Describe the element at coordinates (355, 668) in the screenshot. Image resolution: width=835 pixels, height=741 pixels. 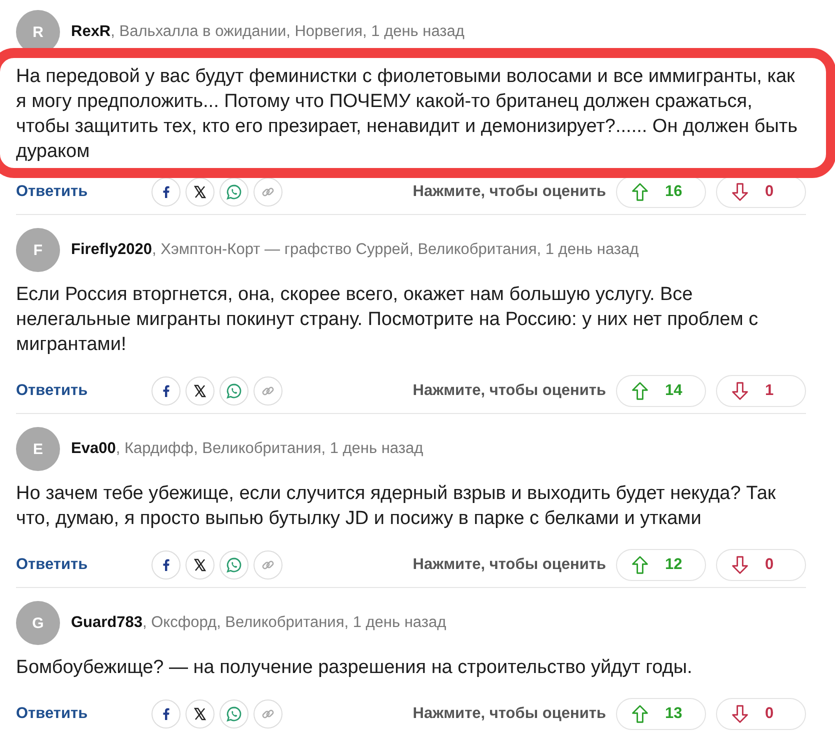
I see `comment-text: Бомбоубежище? — на получение разрешения на строительство уйдут годы.` at that location.